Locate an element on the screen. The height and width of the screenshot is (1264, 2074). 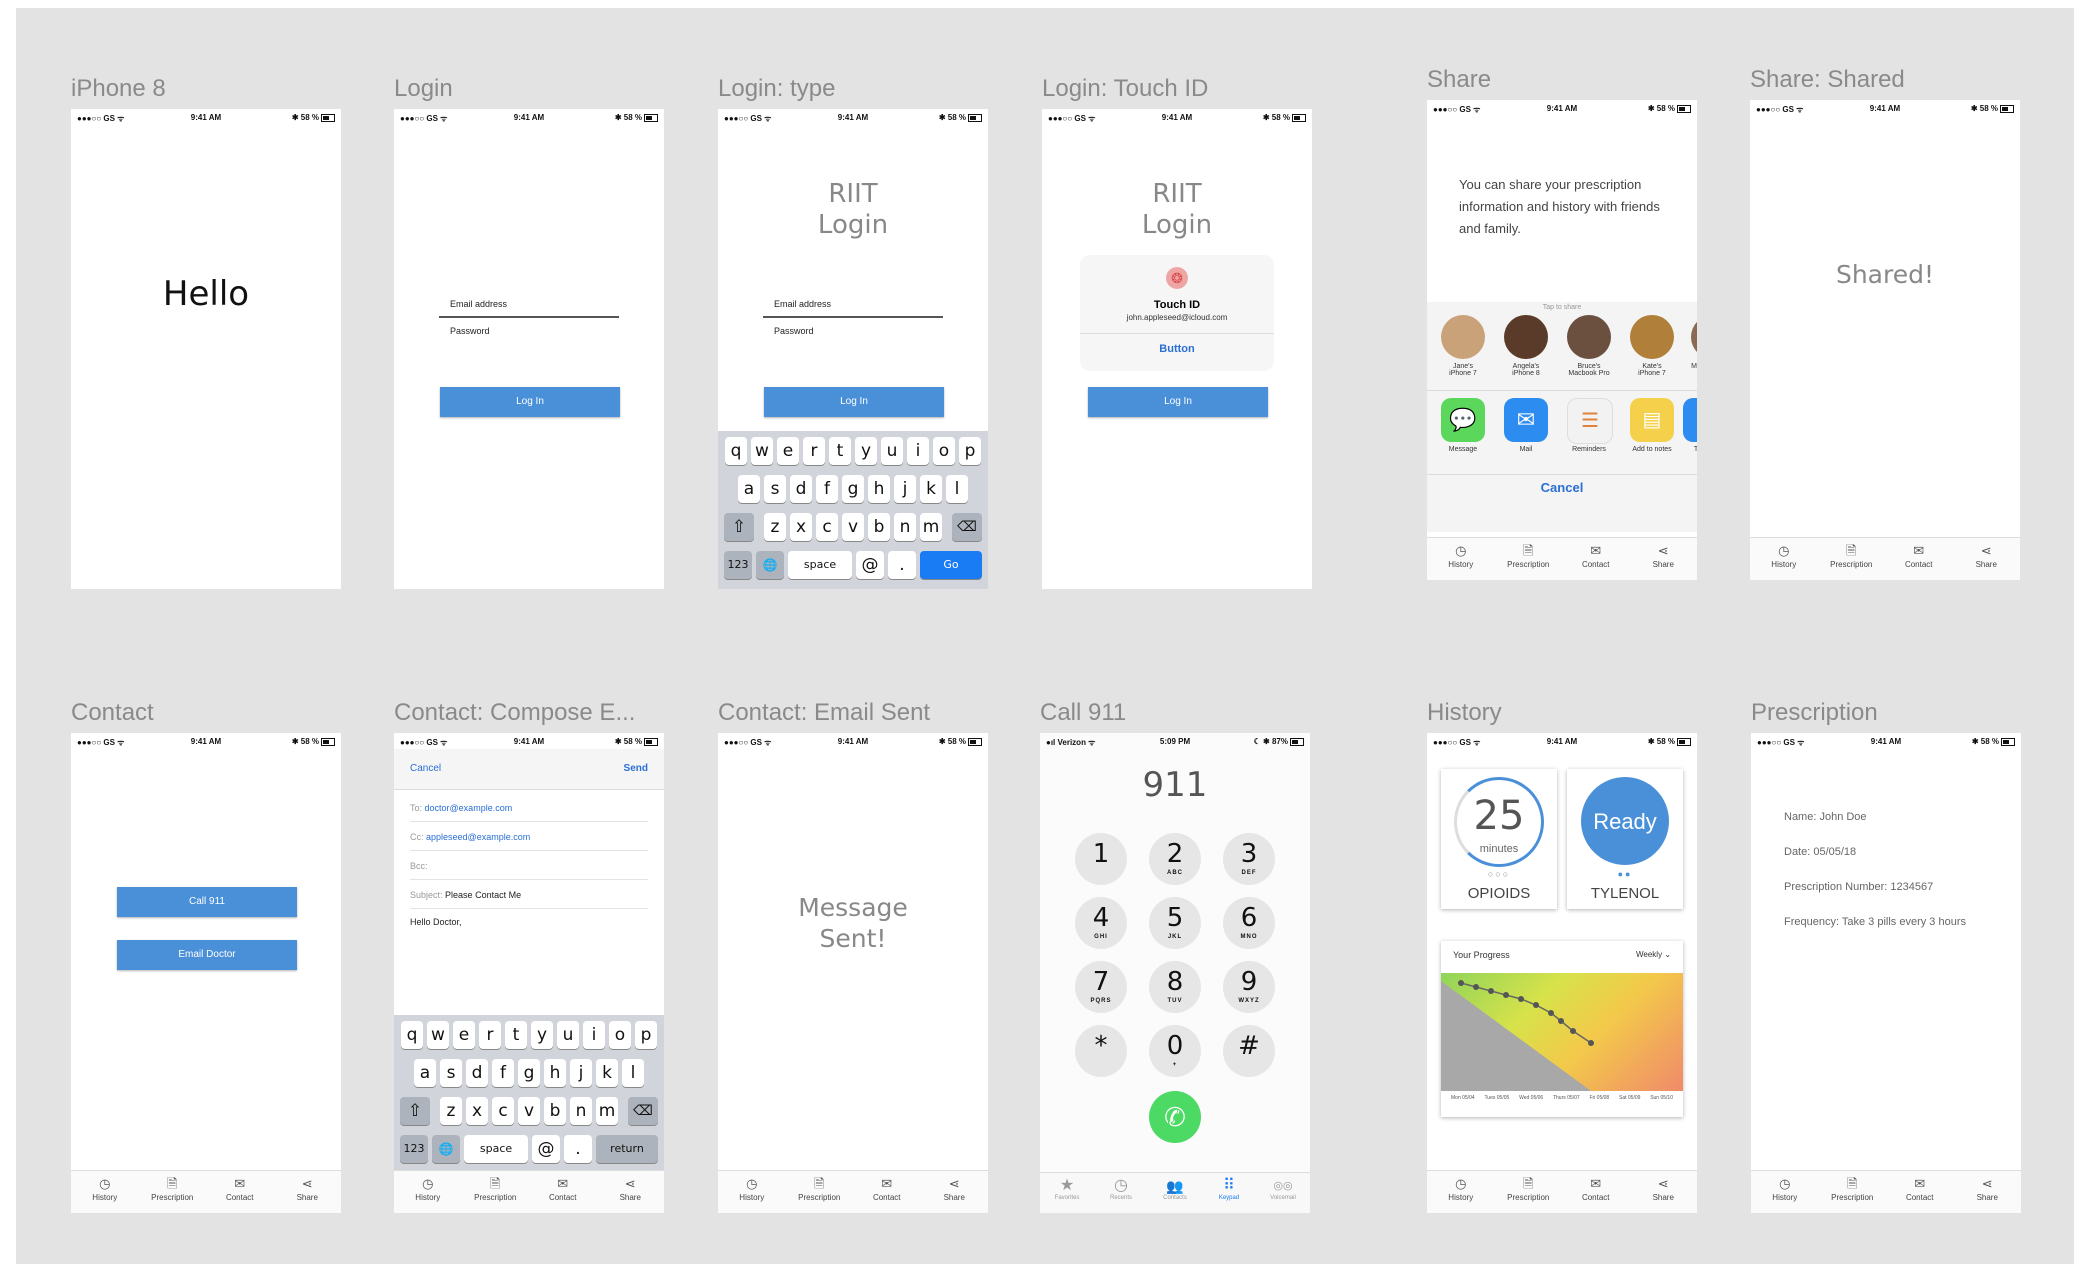
dial-key-2: 2 ABC is located at coordinates (1175, 859).